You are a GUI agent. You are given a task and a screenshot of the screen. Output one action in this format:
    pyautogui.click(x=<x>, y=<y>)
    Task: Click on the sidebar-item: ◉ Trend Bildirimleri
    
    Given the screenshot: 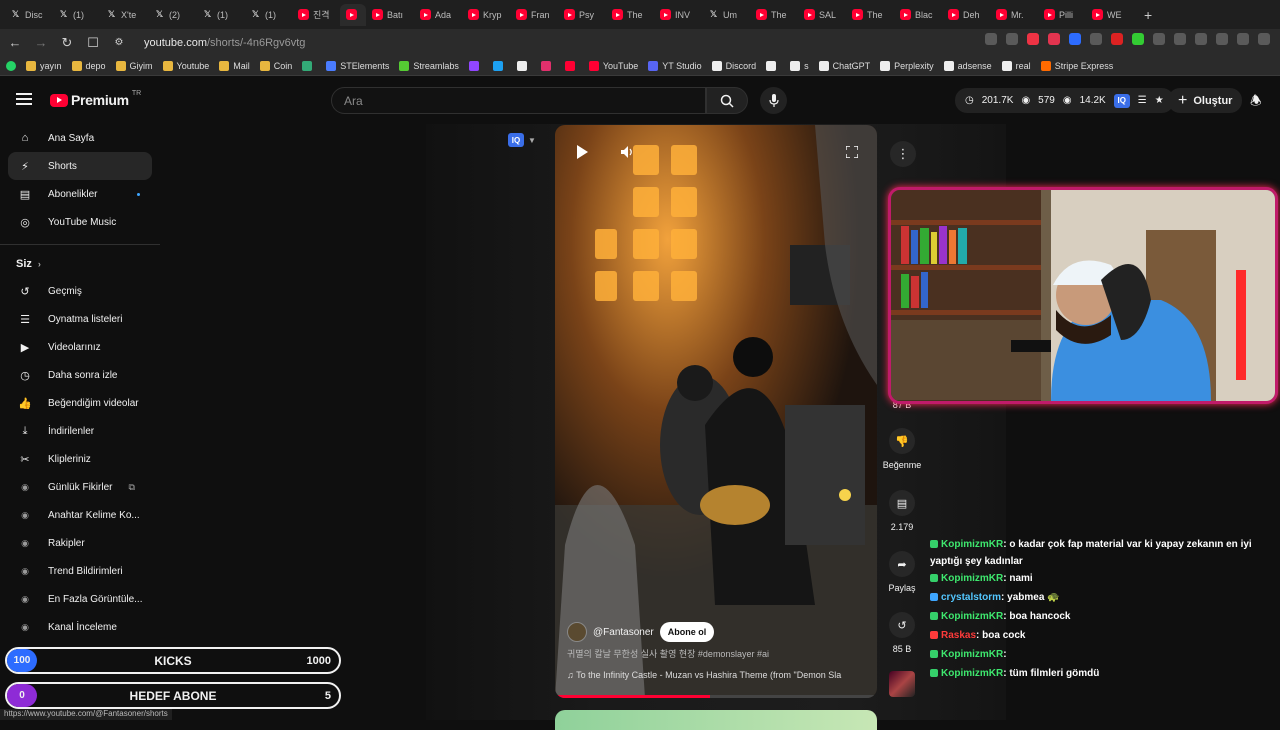 What is the action you would take?
    pyautogui.click(x=80, y=571)
    